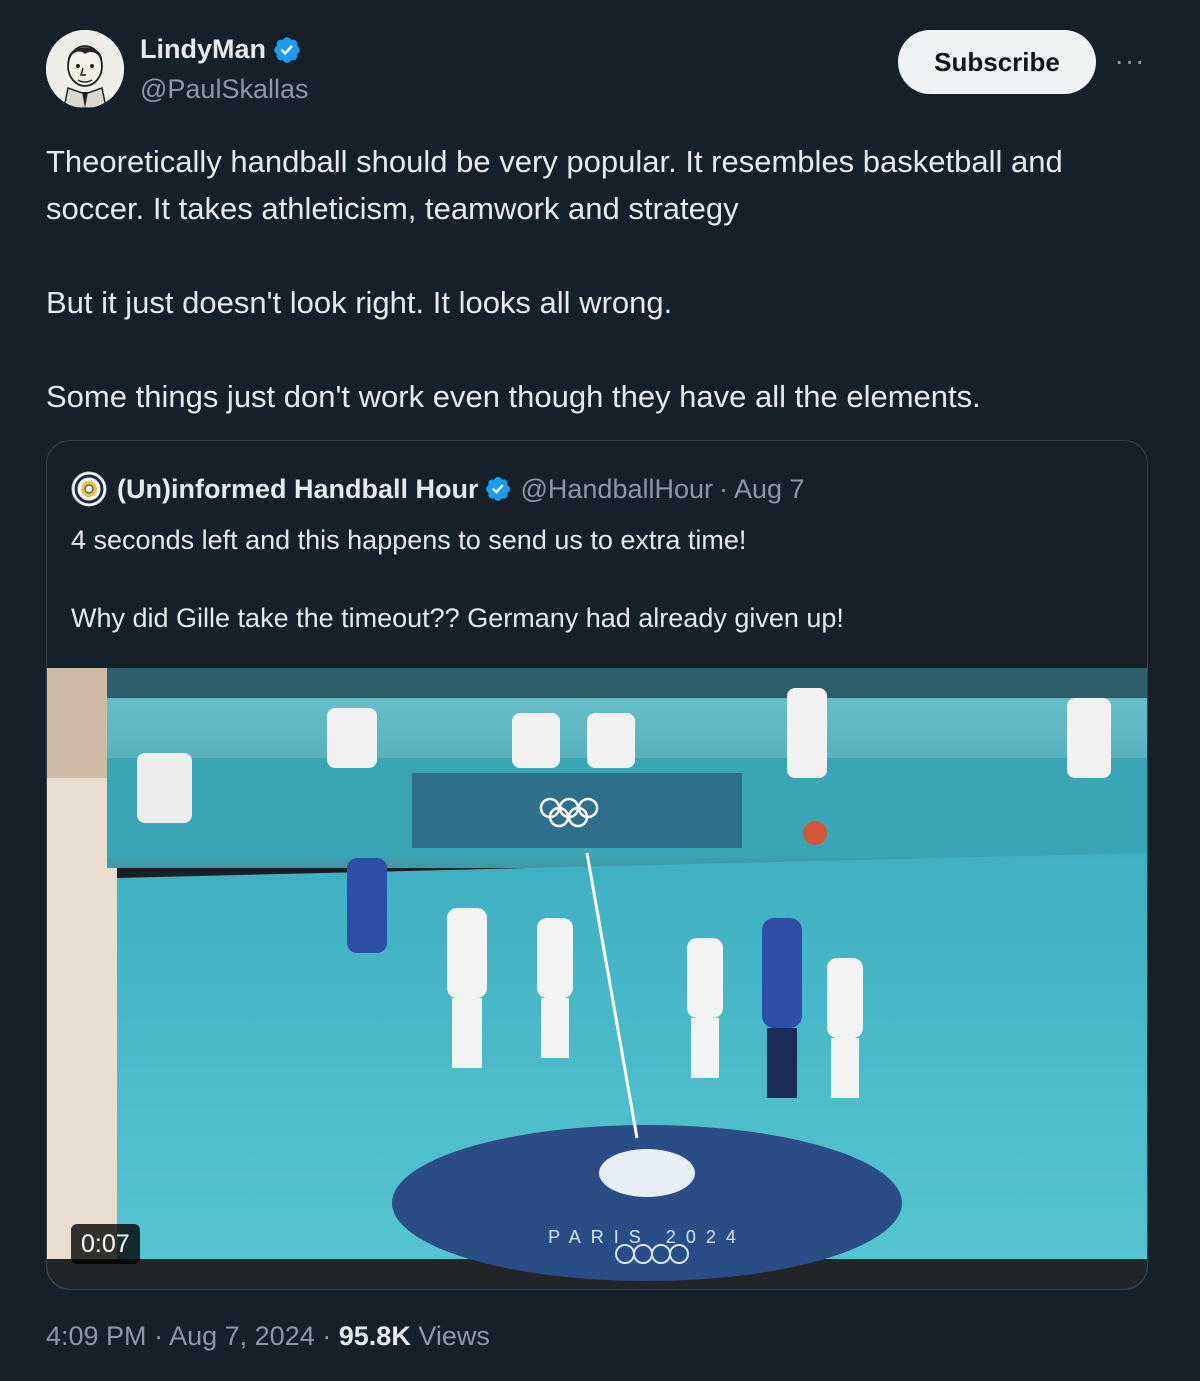 The height and width of the screenshot is (1381, 1200). Describe the element at coordinates (89, 489) in the screenshot. I see `quoted-author-avatar` at that location.